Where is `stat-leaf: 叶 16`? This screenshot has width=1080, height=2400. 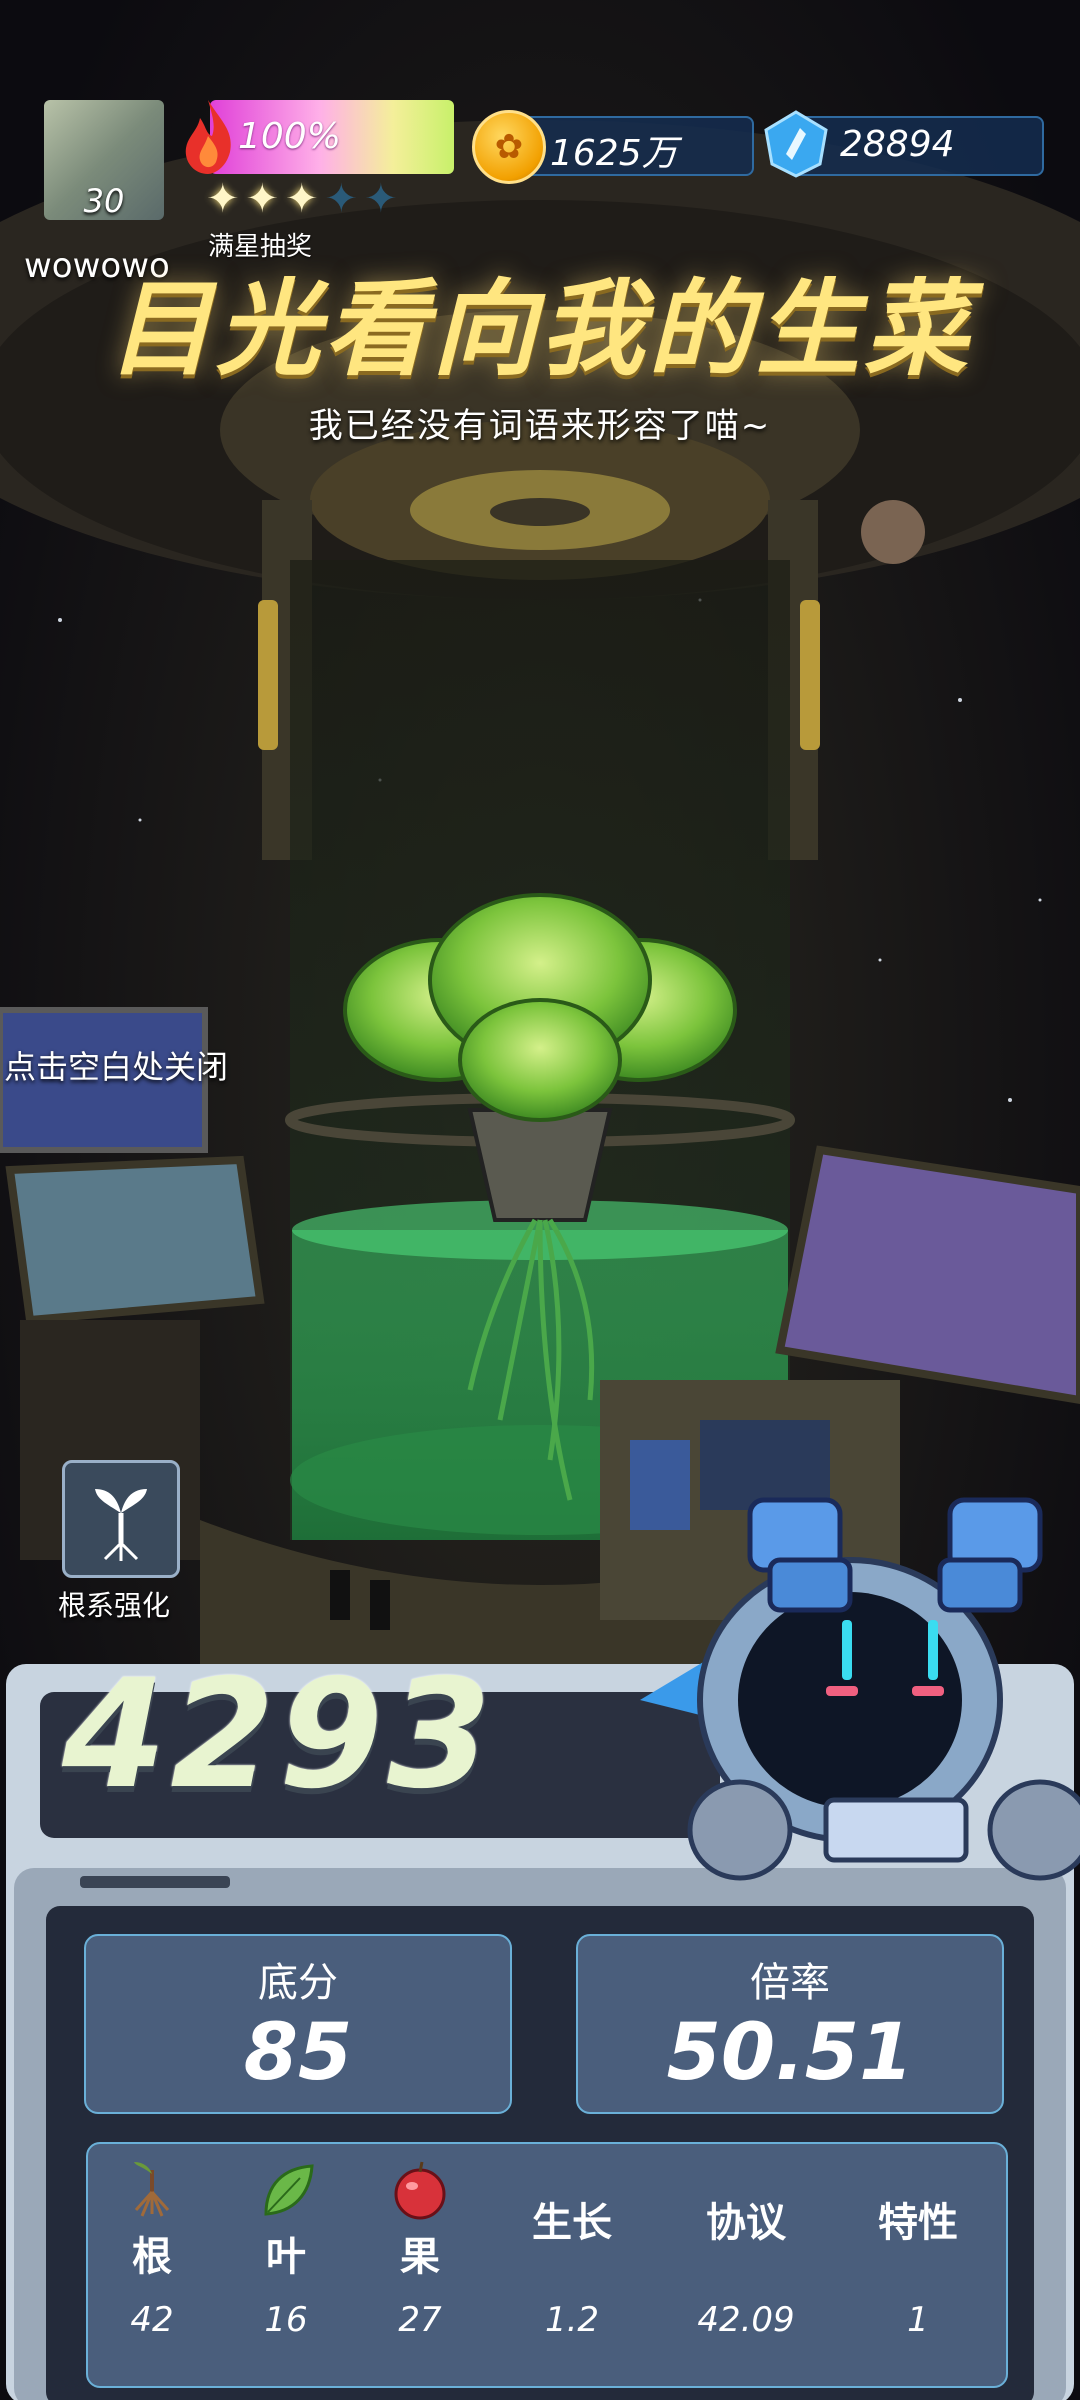
stat-leaf: 叶 16 is located at coordinates (286, 2250).